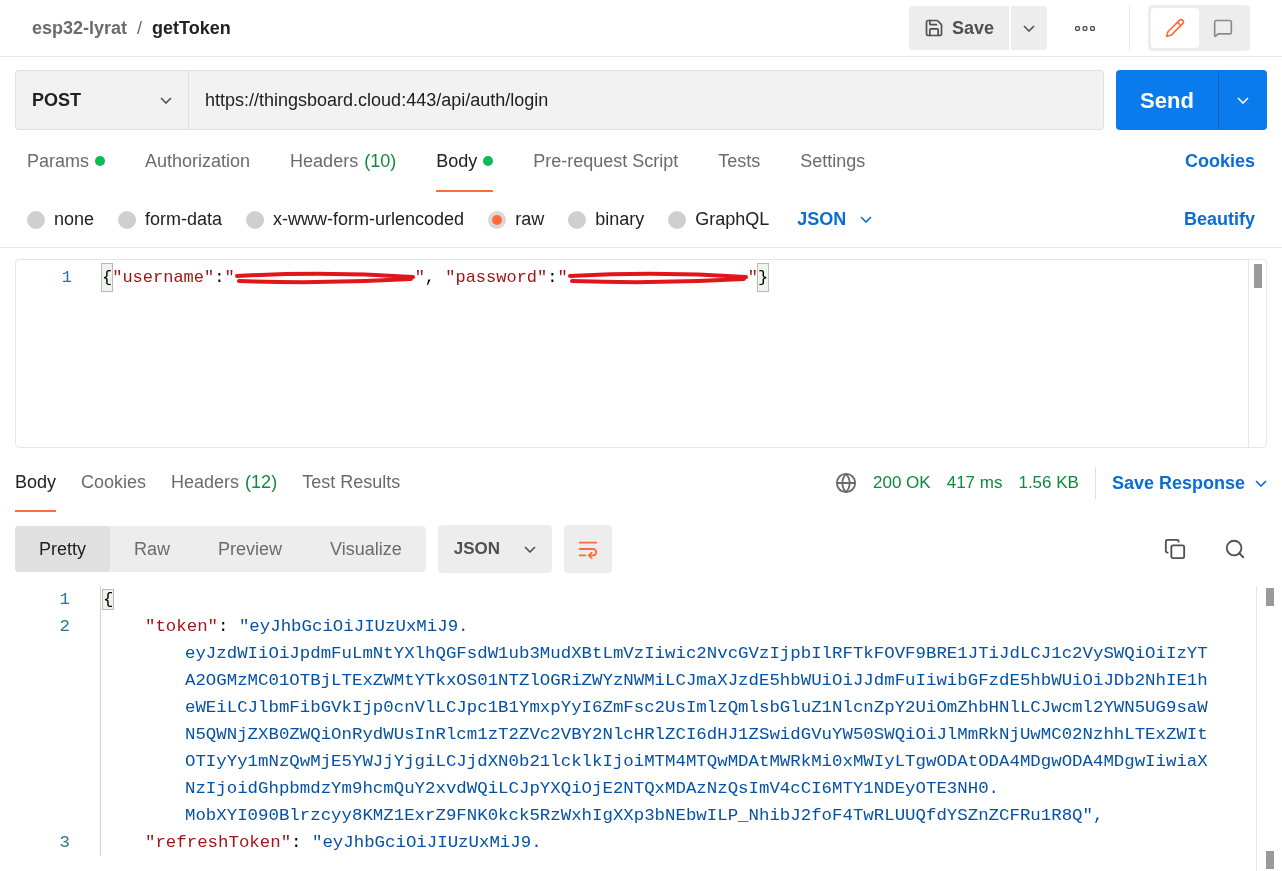 The width and height of the screenshot is (1282, 871). What do you see at coordinates (351, 483) in the screenshot?
I see `response-tab: Test Results` at bounding box center [351, 483].